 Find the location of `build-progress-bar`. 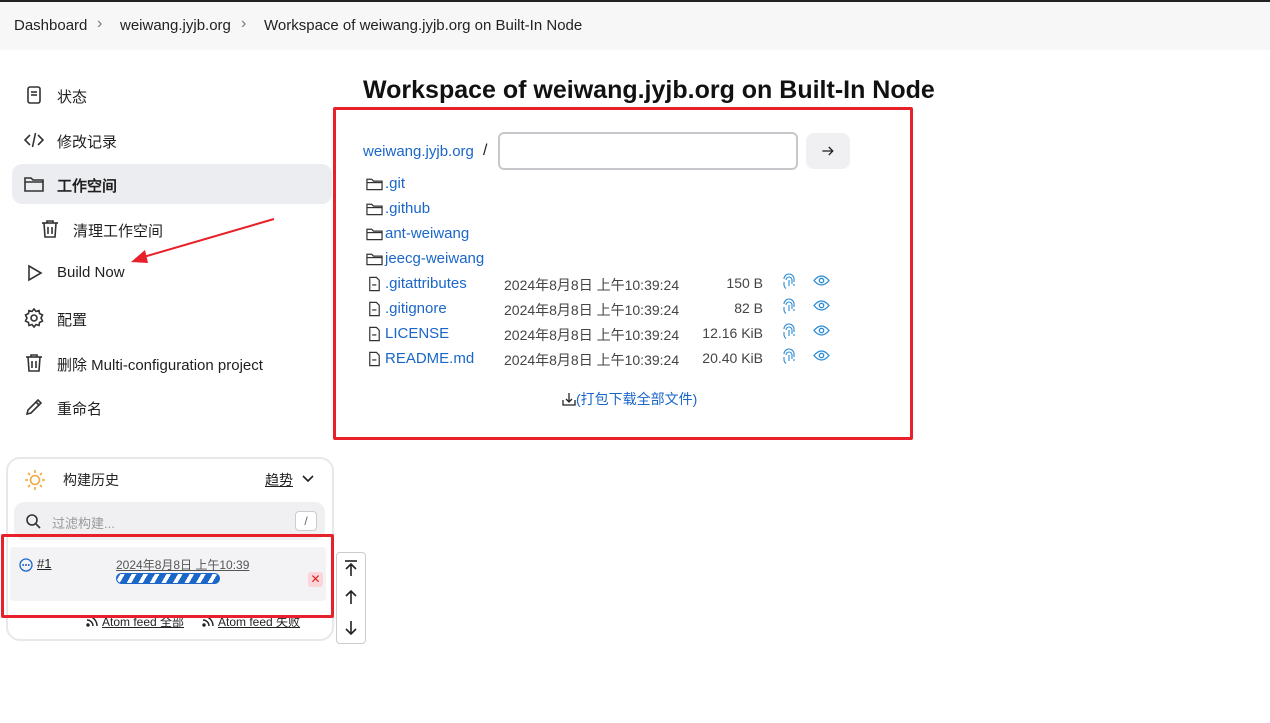

build-progress-bar is located at coordinates (168, 578).